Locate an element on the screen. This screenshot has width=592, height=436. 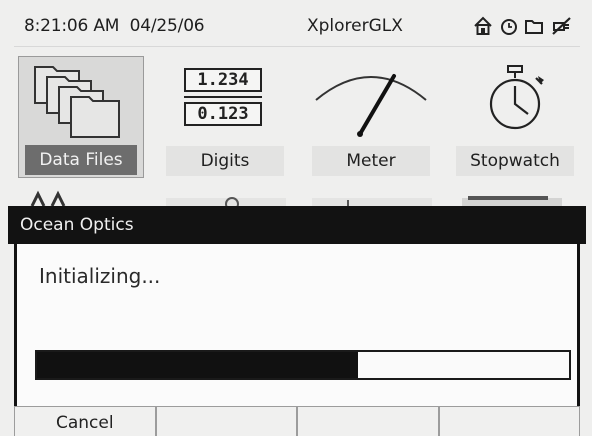
status-bar: 8:21:06 AM 04/25/06 XplorerGLX is located at coordinates (297, 27).